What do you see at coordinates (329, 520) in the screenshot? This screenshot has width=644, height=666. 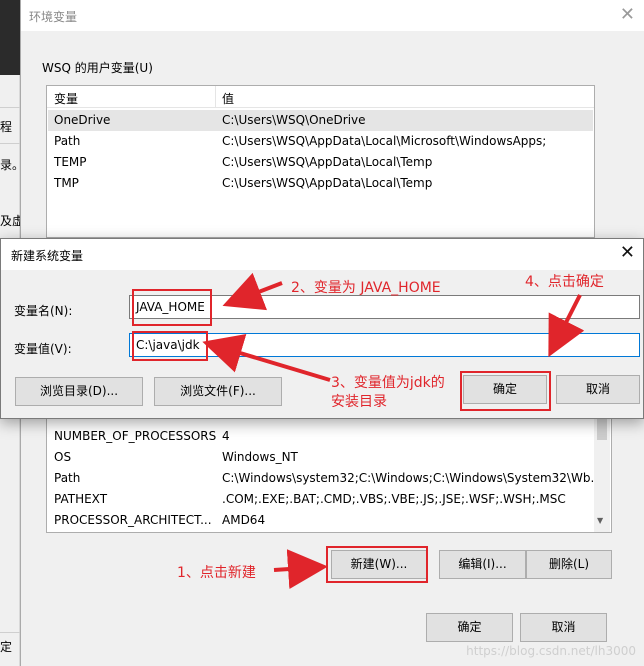 I see `list-item: PROCESSOR_ARCHITECT... AMD64` at bounding box center [329, 520].